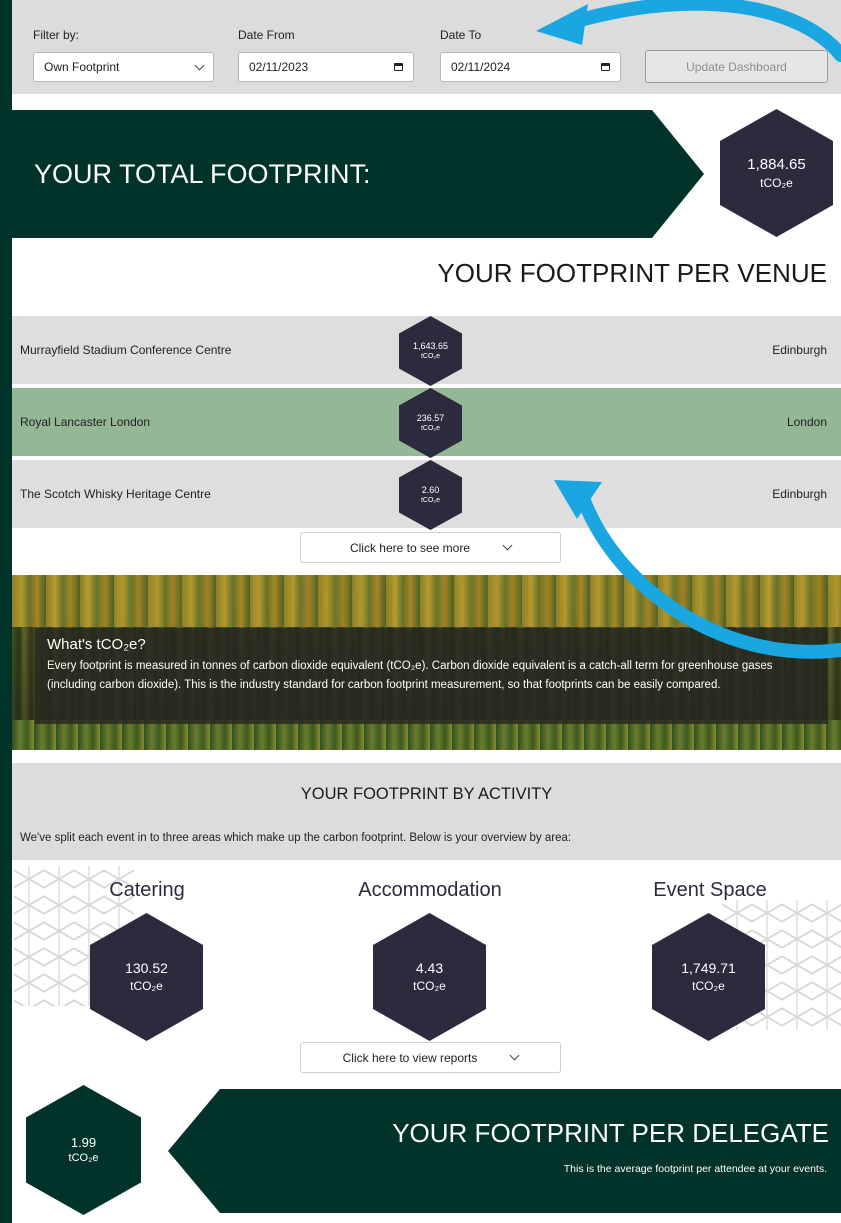  I want to click on arrow-to-venue-list, so click(697, 569).